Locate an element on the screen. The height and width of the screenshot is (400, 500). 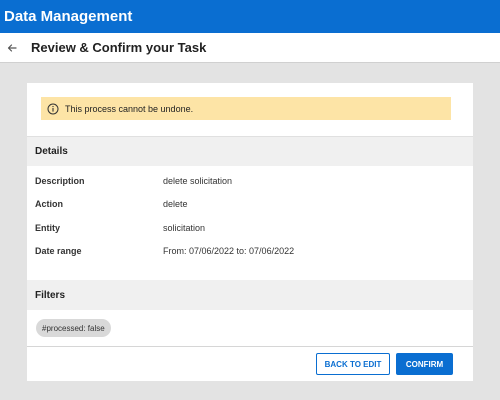
filter-chip: #processed: false is located at coordinates (73, 328).